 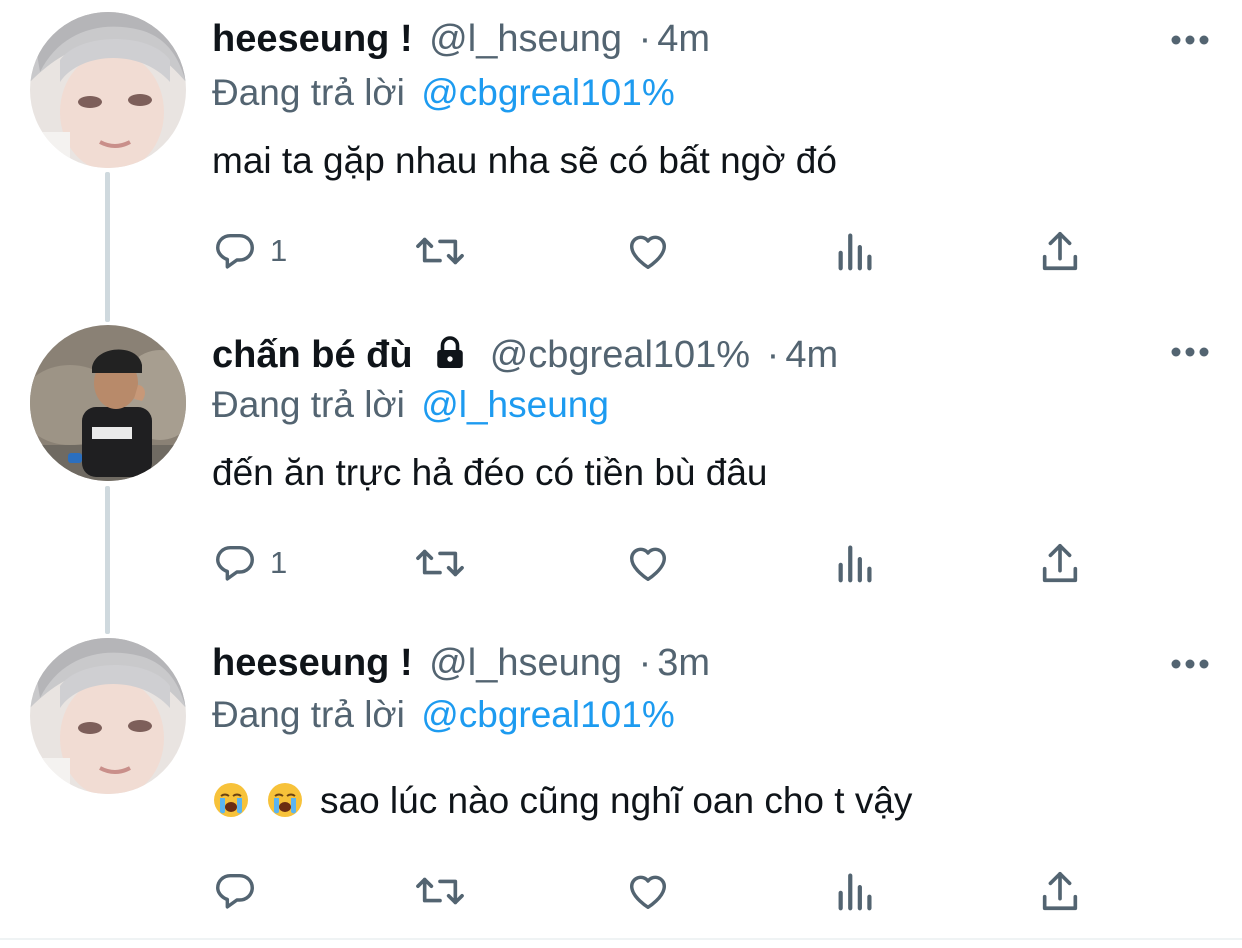 What do you see at coordinates (450, 358) in the screenshot?
I see `lock-icon` at bounding box center [450, 358].